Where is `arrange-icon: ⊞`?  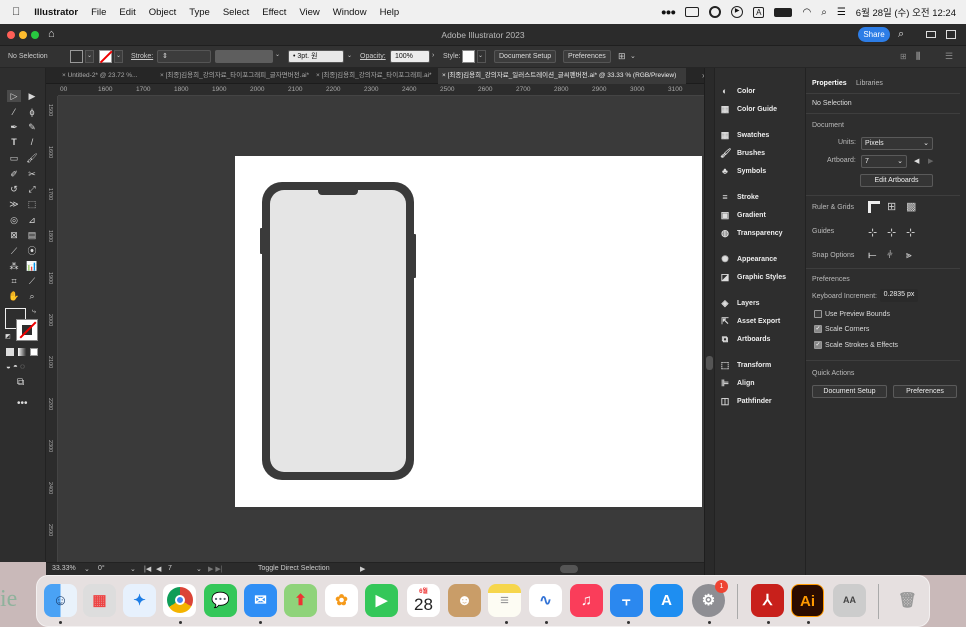 arrange-icon: ⊞ is located at coordinates (903, 56).